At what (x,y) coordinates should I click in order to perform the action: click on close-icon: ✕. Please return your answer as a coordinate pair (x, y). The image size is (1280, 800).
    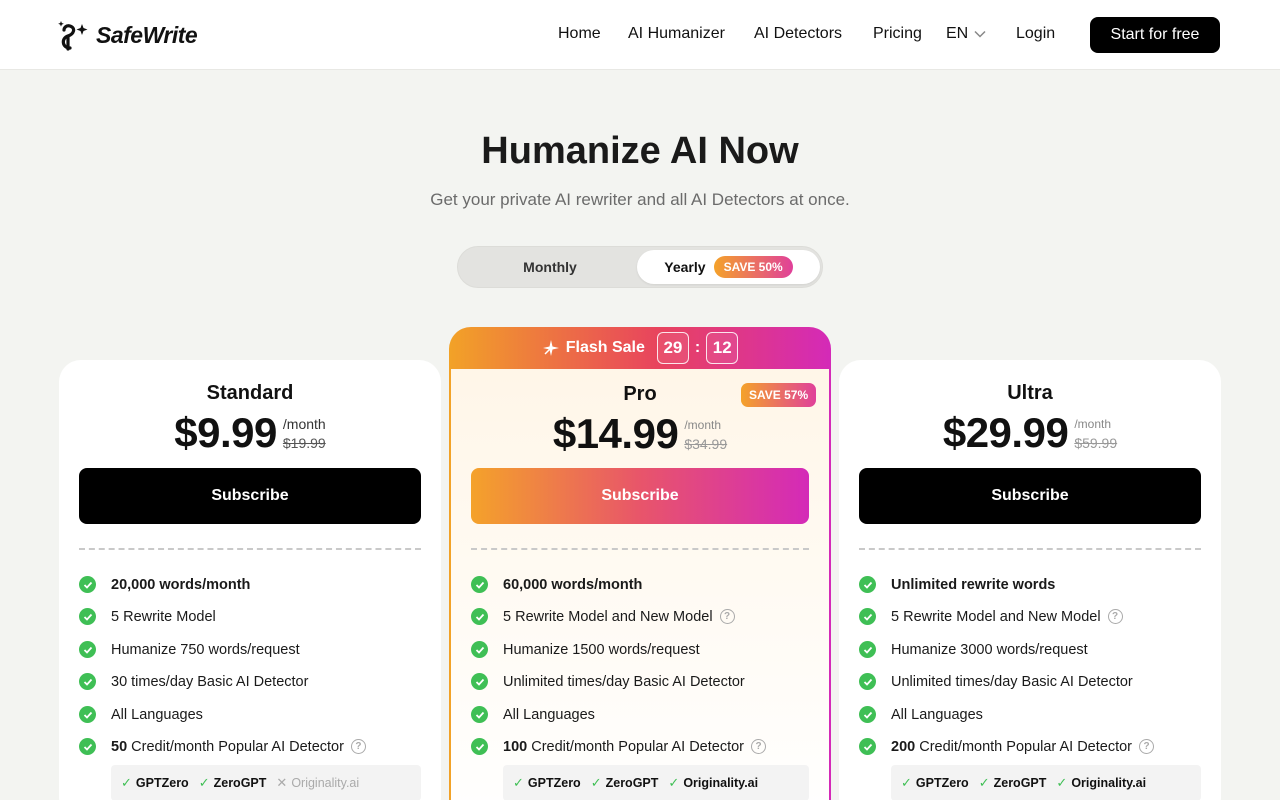
    Looking at the image, I should click on (282, 782).